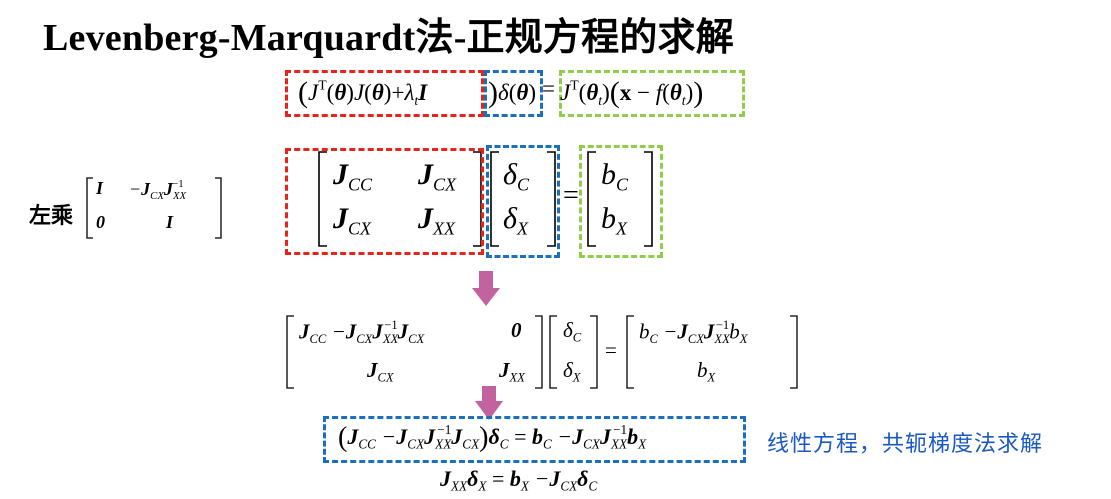  I want to click on trans-b1: bC −JCXJXX−1bX, so click(693, 332).